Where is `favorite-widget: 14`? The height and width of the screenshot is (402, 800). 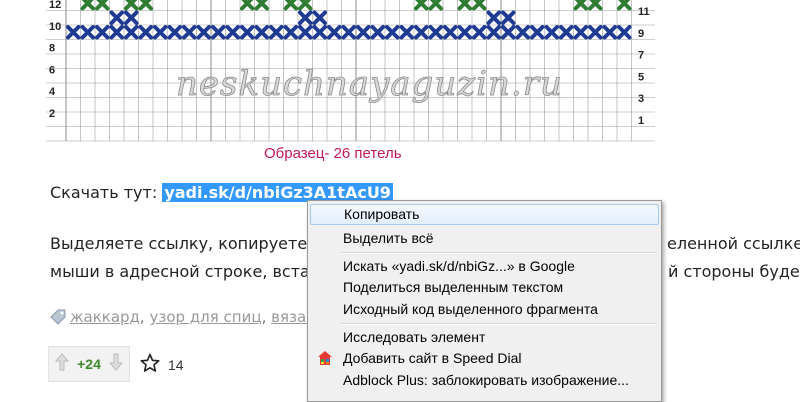
favorite-widget: 14 is located at coordinates (162, 364).